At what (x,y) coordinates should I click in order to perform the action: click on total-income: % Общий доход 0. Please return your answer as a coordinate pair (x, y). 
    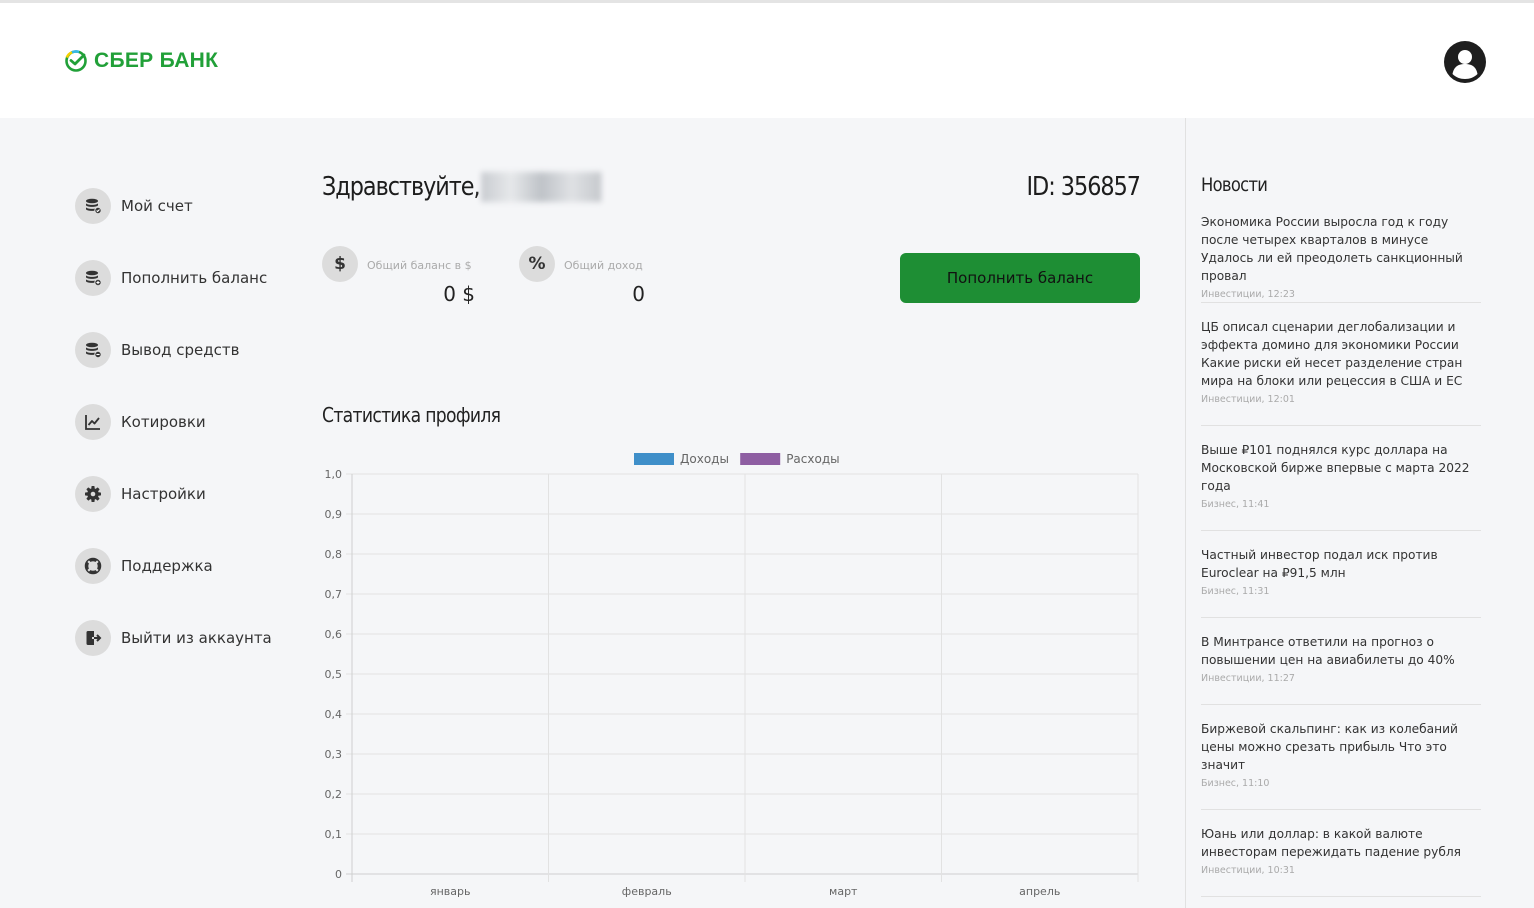
    Looking at the image, I should click on (582, 276).